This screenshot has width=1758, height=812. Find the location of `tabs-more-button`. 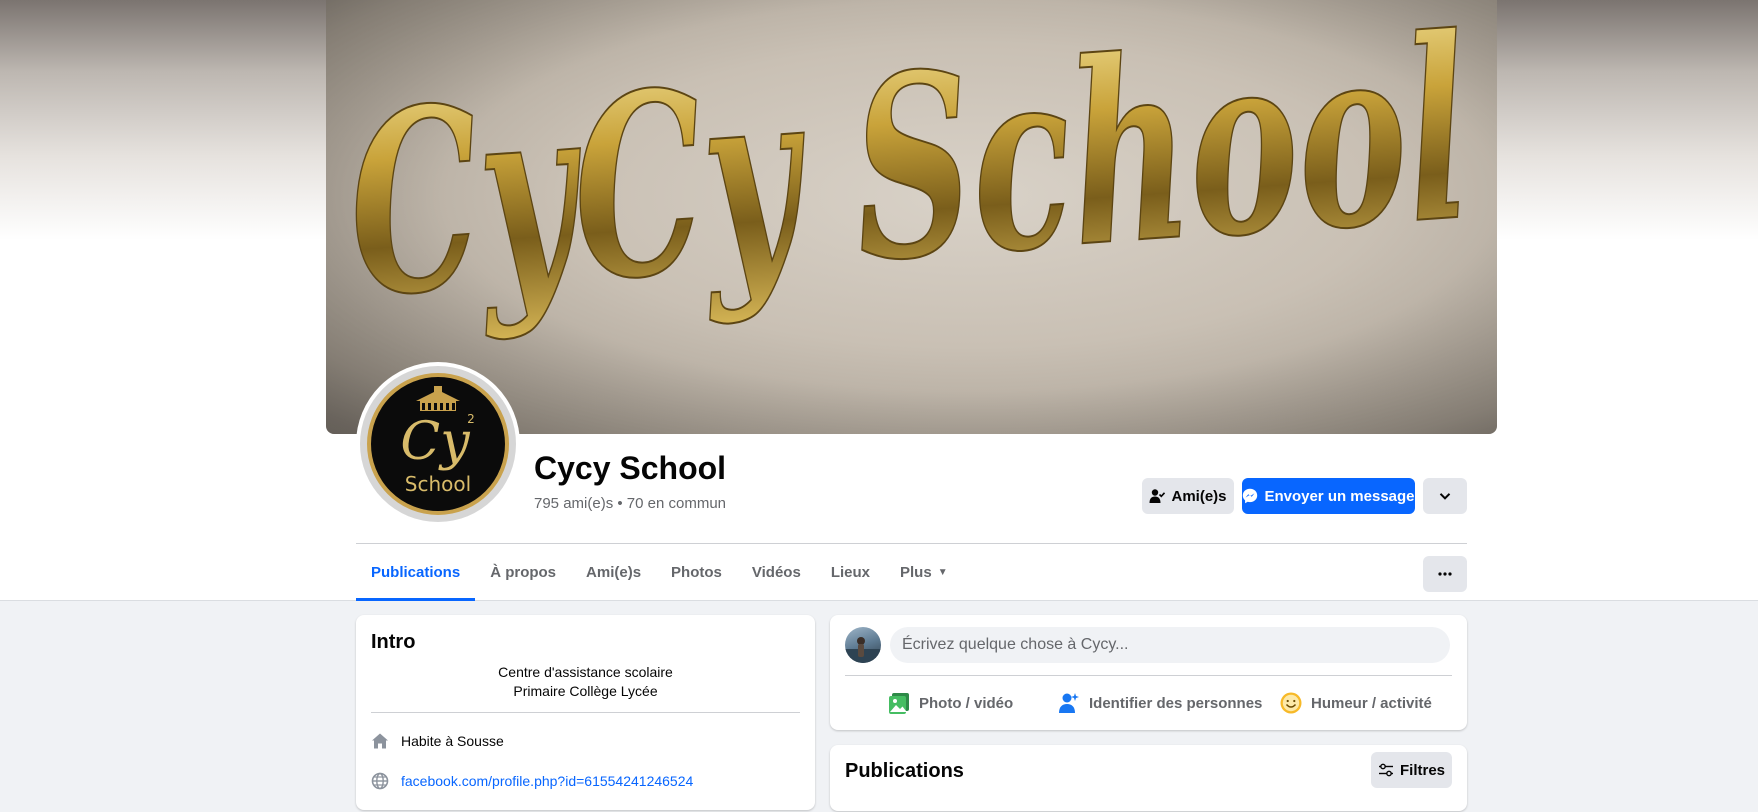

tabs-more-button is located at coordinates (1445, 574).